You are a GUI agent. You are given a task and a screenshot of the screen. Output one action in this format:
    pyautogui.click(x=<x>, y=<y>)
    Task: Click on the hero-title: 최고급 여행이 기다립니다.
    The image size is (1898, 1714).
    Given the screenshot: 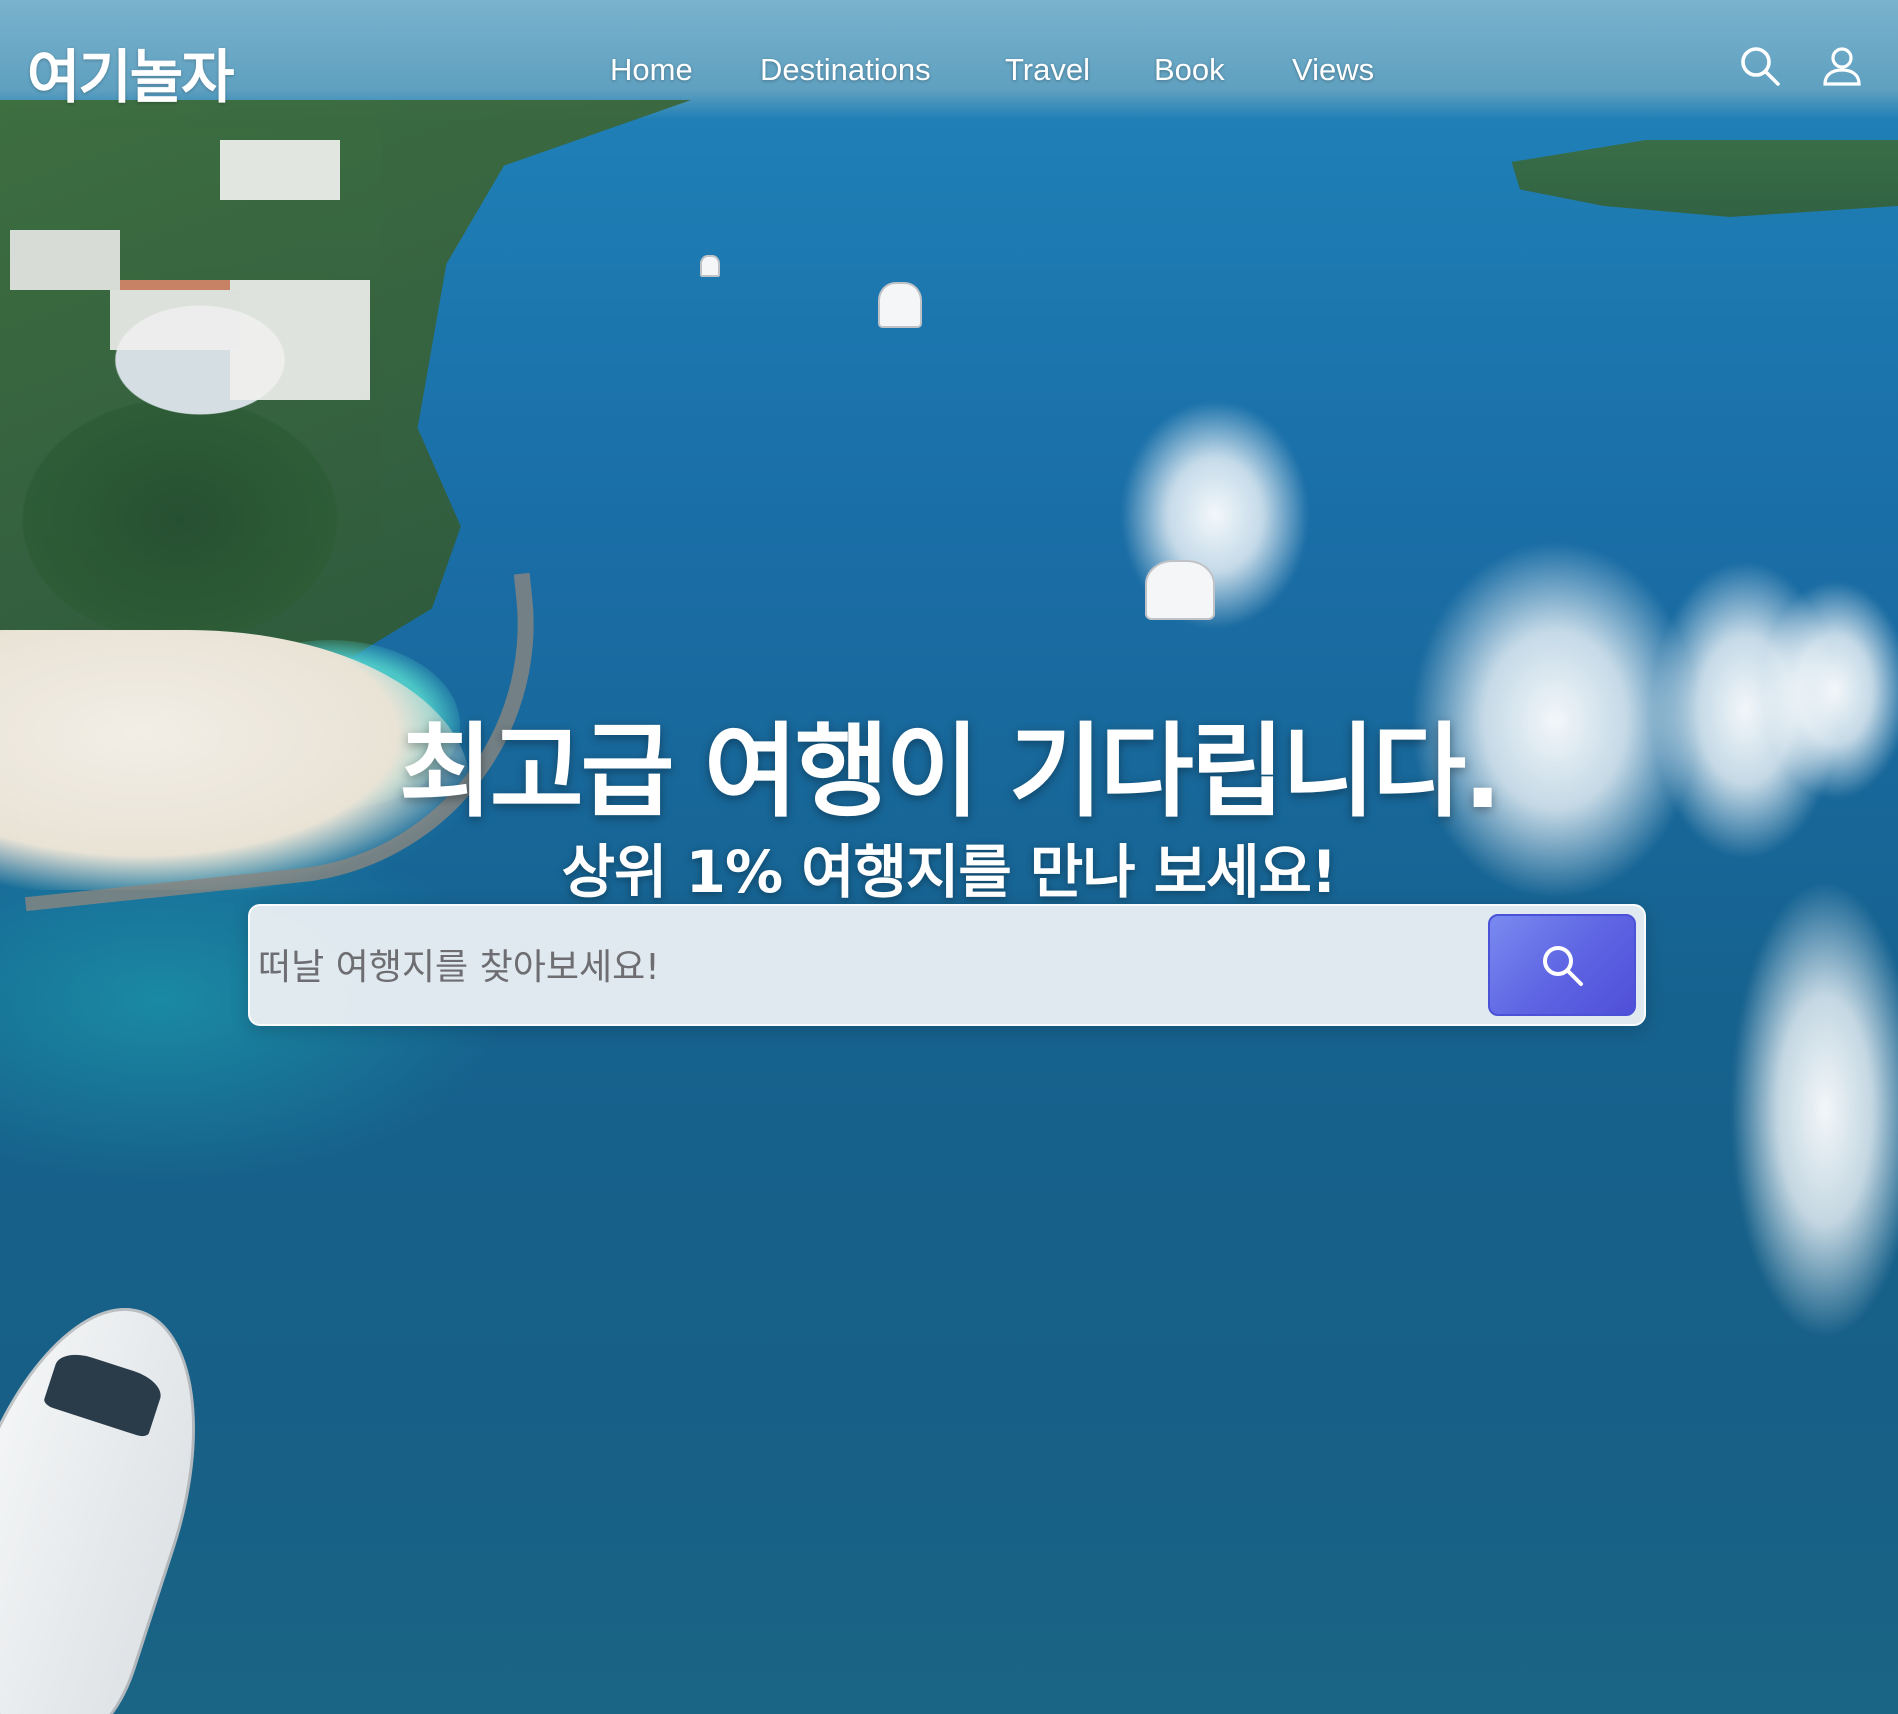 What is the action you would take?
    pyautogui.click(x=950, y=772)
    